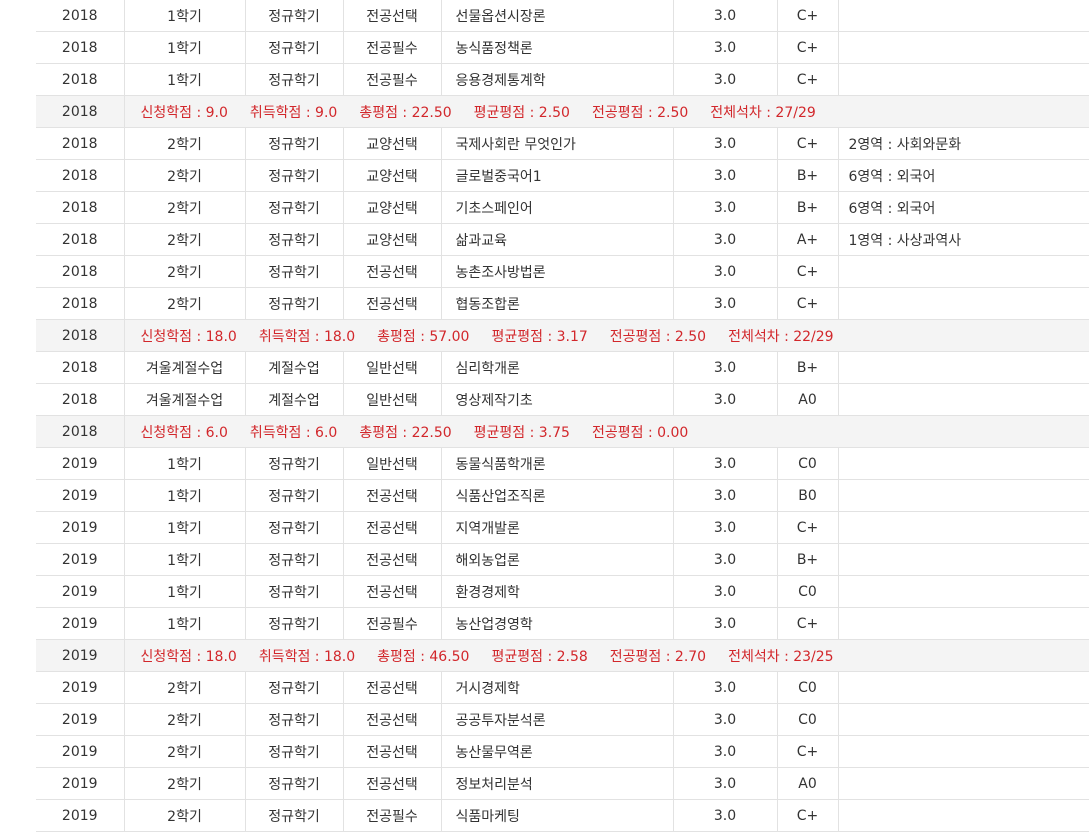  I want to click on cell-grade: A+, so click(808, 239).